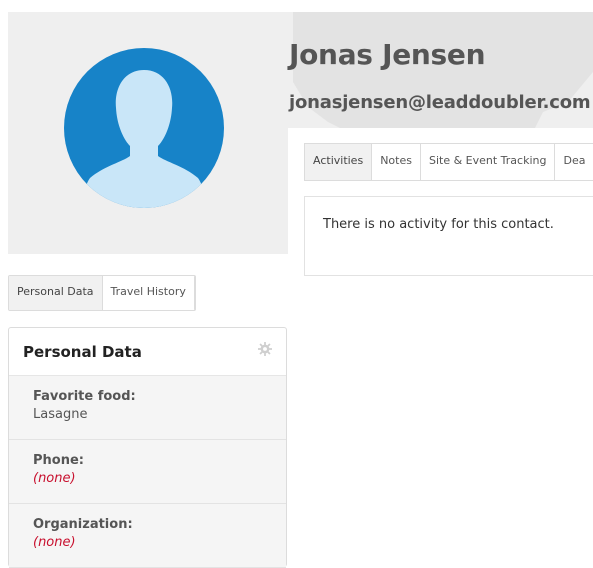  I want to click on contact-name: Jonas Jensen, so click(387, 54).